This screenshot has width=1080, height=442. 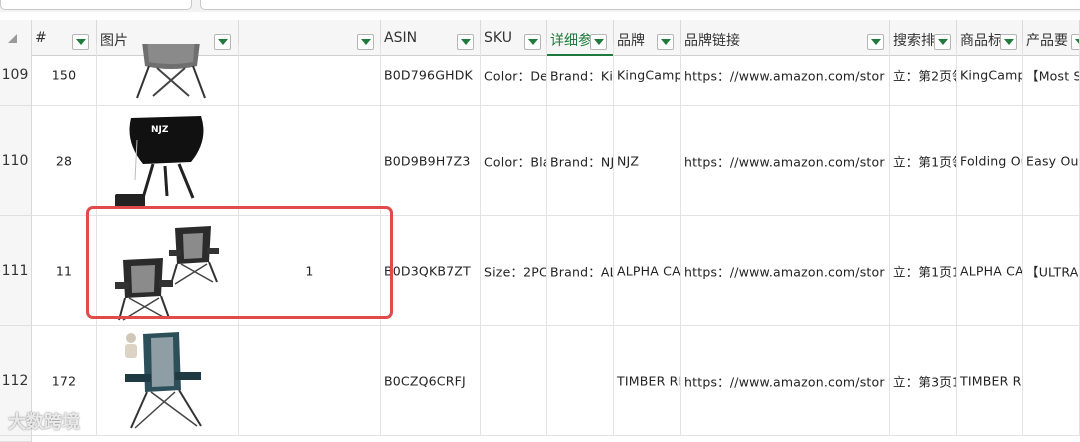 I want to click on cell-blank: 1, so click(x=310, y=271).